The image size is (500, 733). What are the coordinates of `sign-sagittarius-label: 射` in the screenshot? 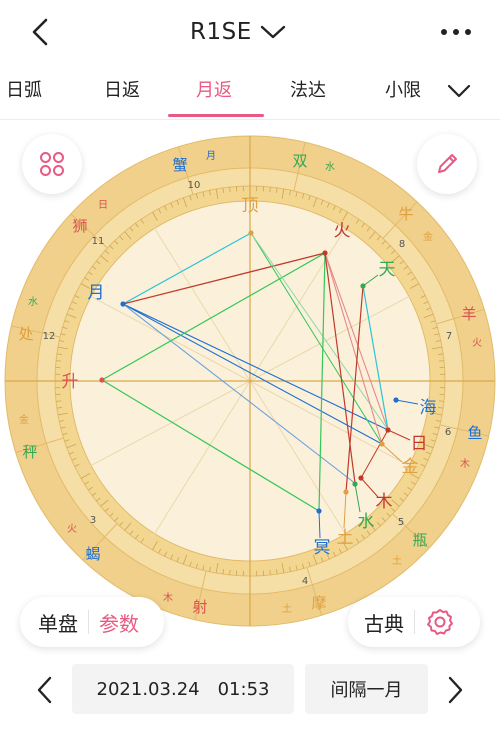 It's located at (199, 607).